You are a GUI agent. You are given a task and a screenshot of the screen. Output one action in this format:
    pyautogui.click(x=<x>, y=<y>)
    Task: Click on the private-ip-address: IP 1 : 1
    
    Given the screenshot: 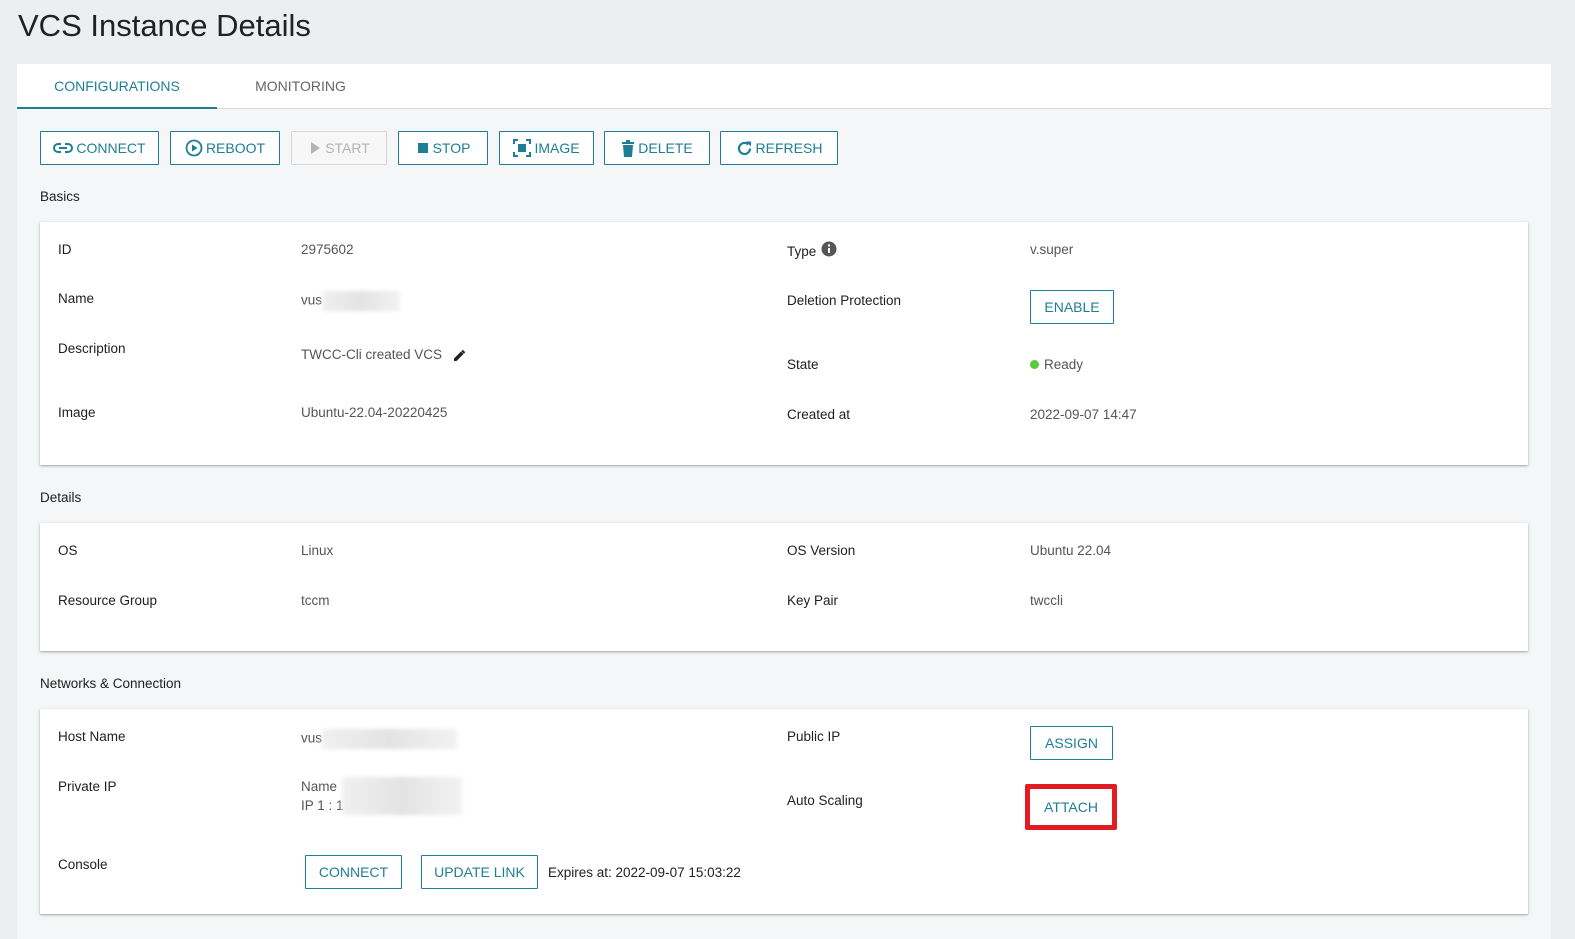 What is the action you would take?
    pyautogui.click(x=322, y=805)
    